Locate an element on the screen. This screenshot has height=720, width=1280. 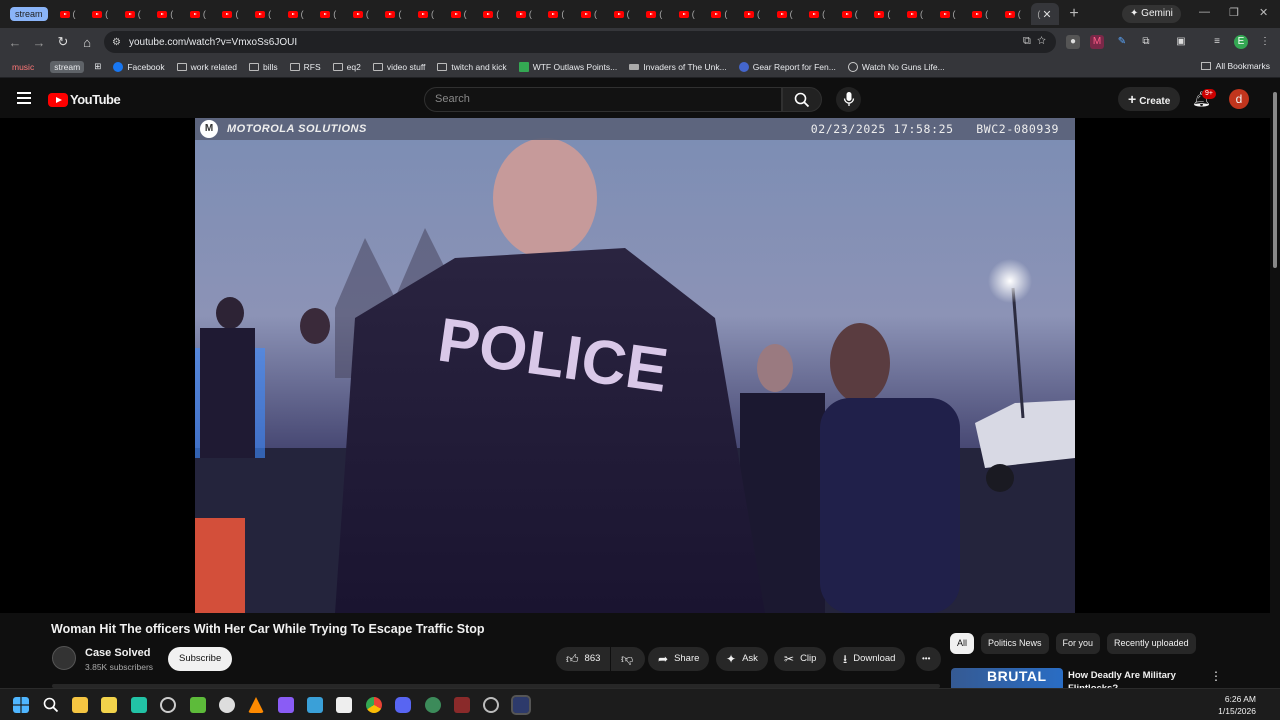
forward-icon: → is located at coordinates (39, 42).